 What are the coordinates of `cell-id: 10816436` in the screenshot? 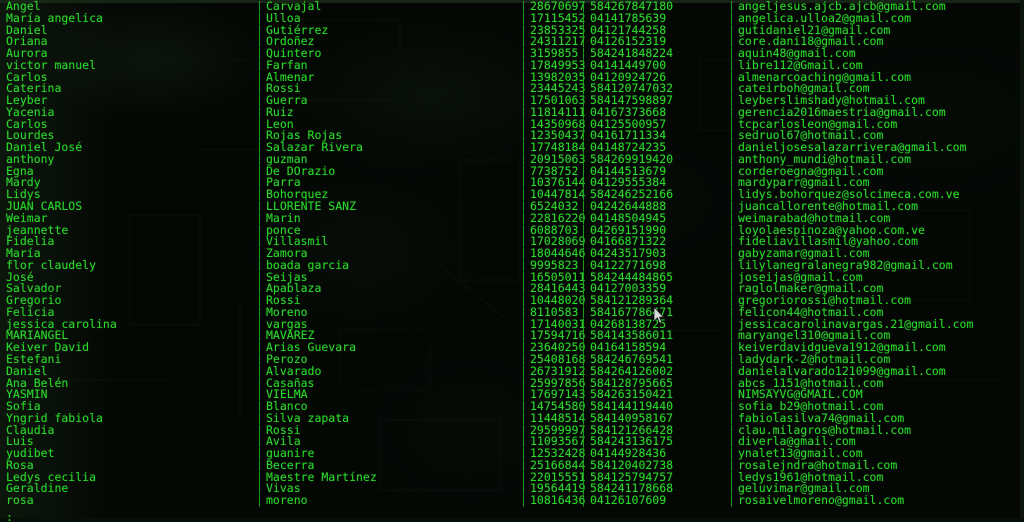 It's located at (558, 500).